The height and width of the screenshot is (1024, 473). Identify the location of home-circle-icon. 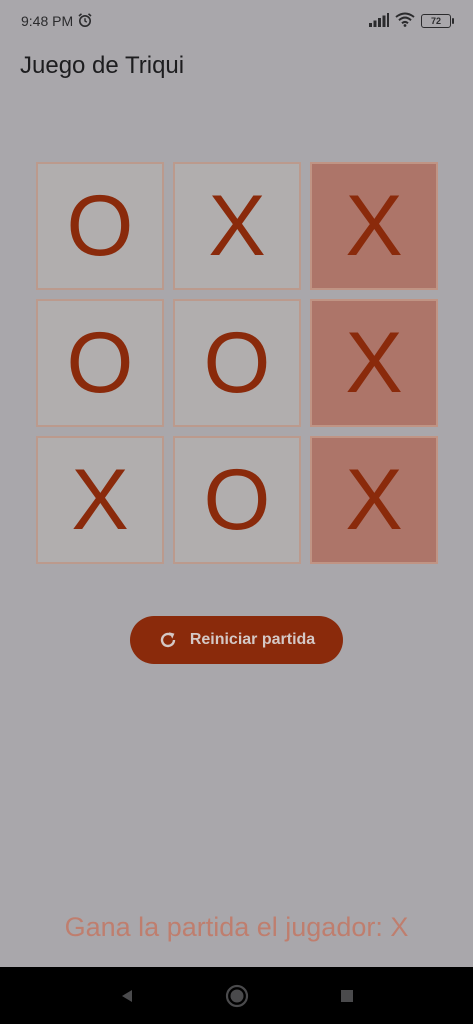
(237, 996).